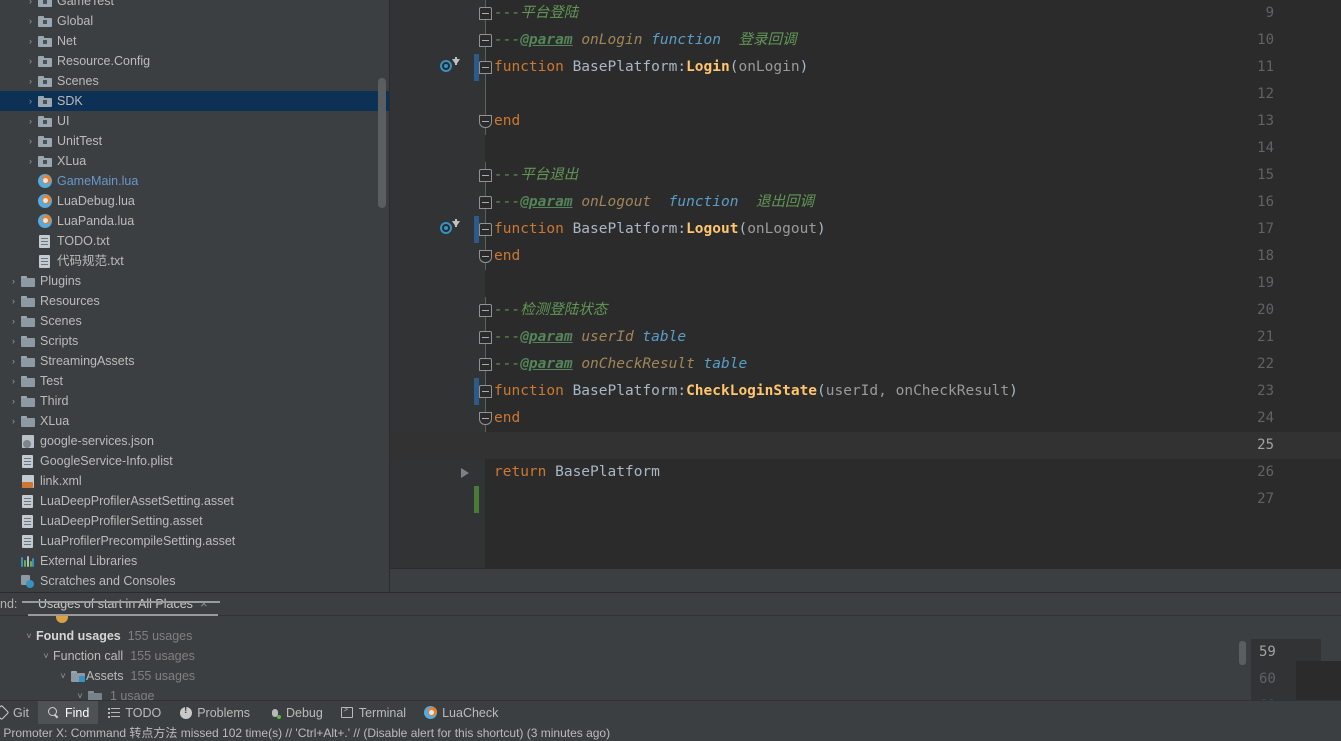 The height and width of the screenshot is (741, 1341). I want to click on tool-tab-terminal: Terminal, so click(373, 713).